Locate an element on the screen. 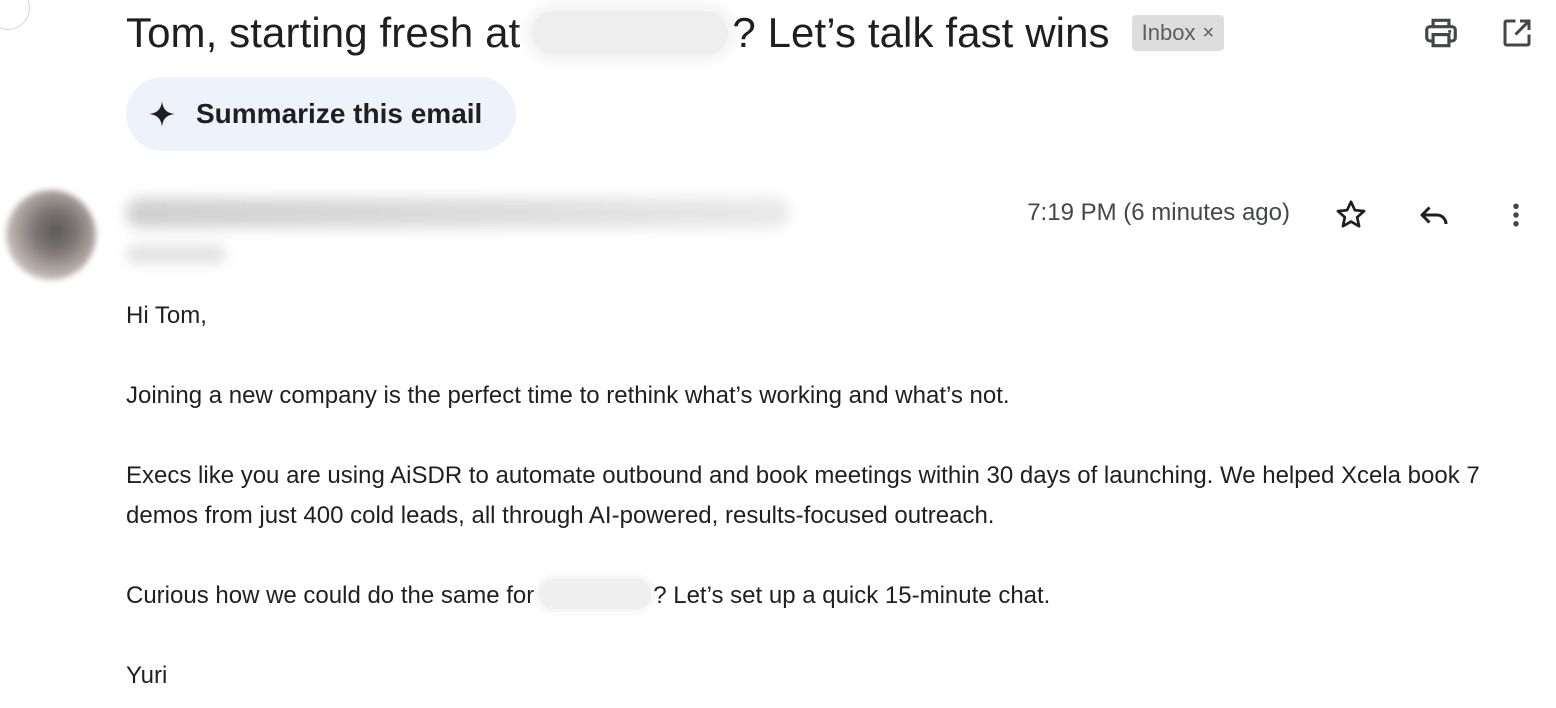  body-signature: Yuri is located at coordinates (147, 675).